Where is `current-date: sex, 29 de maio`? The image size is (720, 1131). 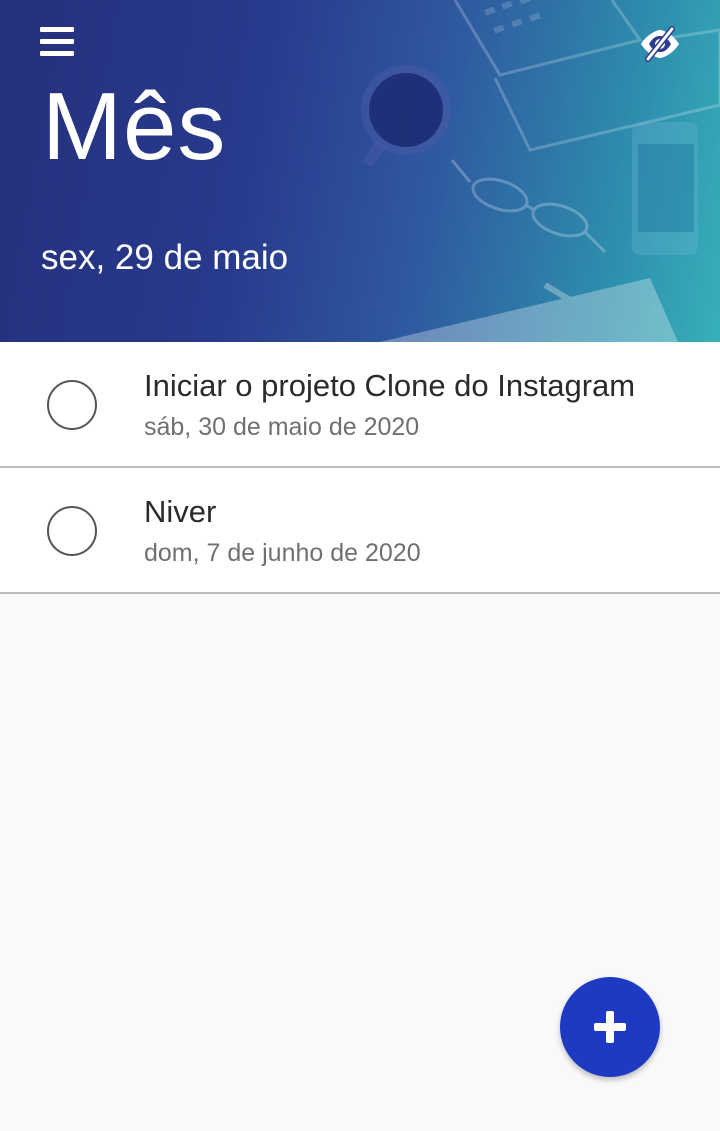
current-date: sex, 29 de maio is located at coordinates (165, 257).